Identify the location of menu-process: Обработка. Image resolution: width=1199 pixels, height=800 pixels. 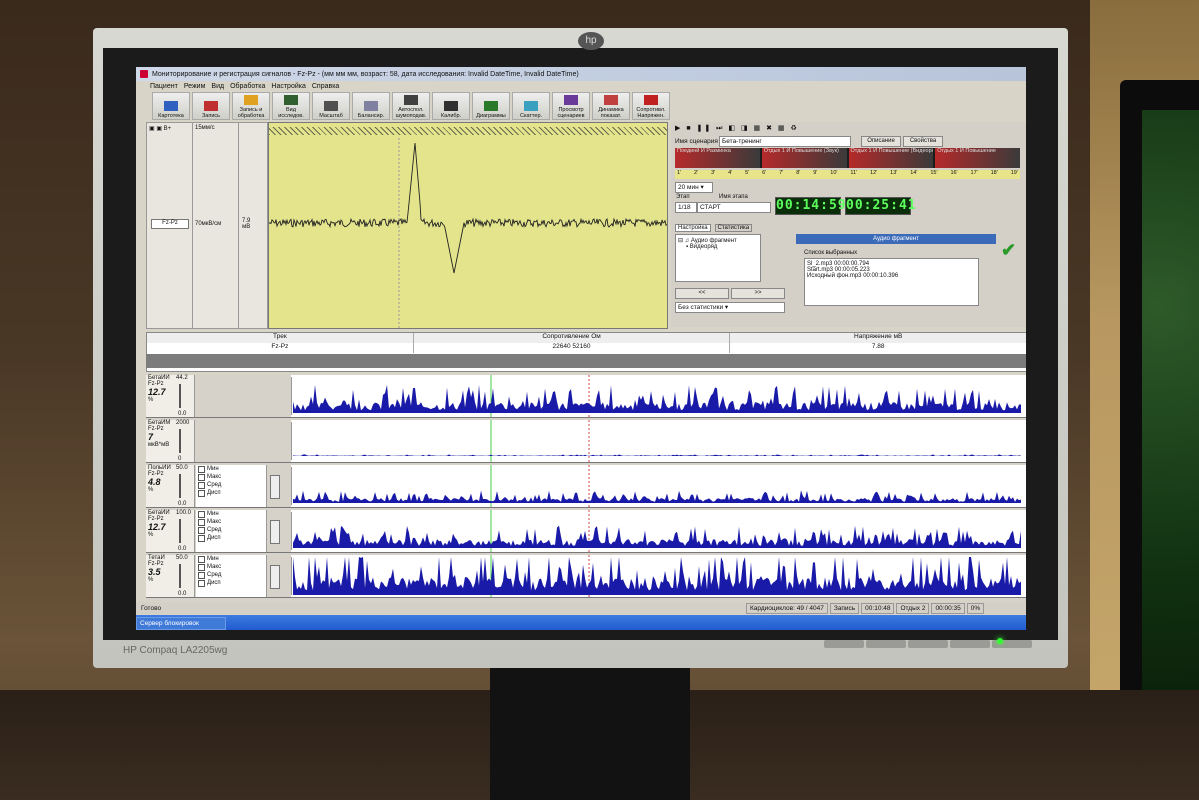
(247, 86).